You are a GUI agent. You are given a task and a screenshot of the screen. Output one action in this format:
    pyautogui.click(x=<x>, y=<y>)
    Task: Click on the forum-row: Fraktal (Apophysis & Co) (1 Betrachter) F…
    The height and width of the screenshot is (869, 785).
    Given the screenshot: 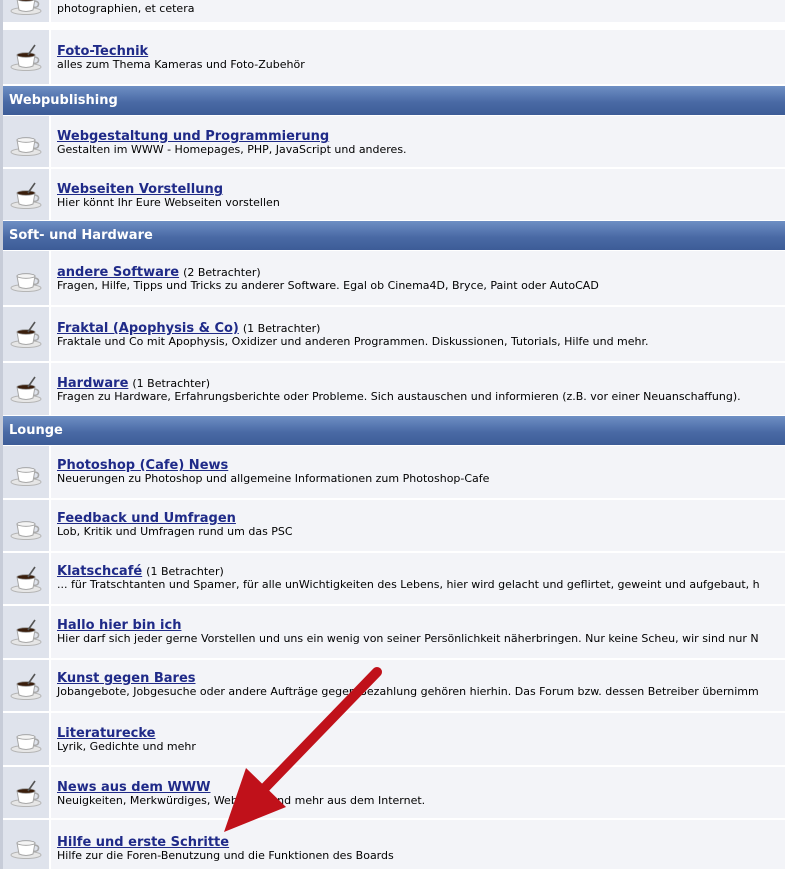 What is the action you would take?
    pyautogui.click(x=394, y=334)
    